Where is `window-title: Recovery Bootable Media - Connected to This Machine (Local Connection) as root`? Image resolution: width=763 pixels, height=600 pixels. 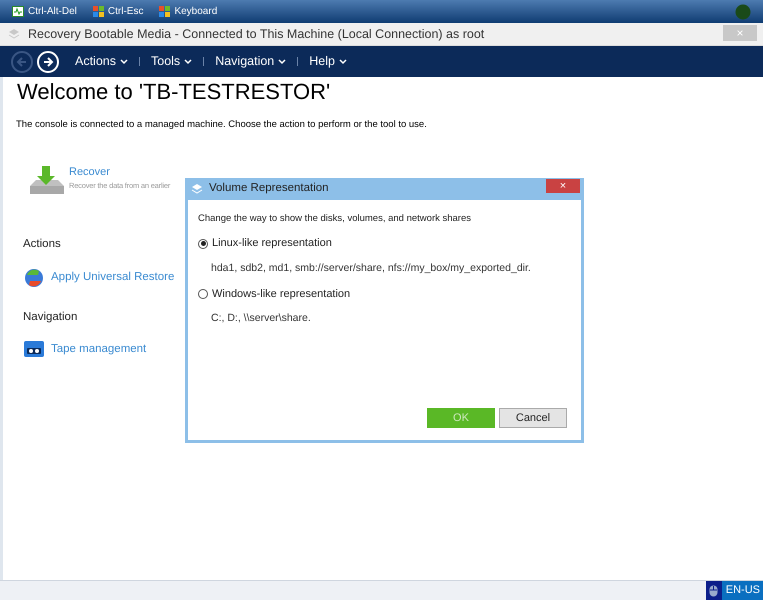 window-title: Recovery Bootable Media - Connected to This Machine (Local Connection) as root is located at coordinates (257, 34).